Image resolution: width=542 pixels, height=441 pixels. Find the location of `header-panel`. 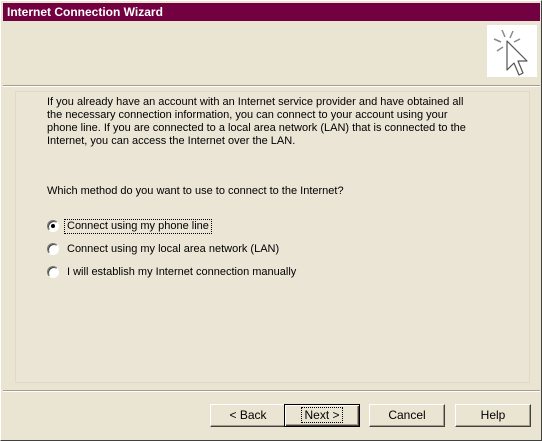

header-panel is located at coordinates (271, 52).